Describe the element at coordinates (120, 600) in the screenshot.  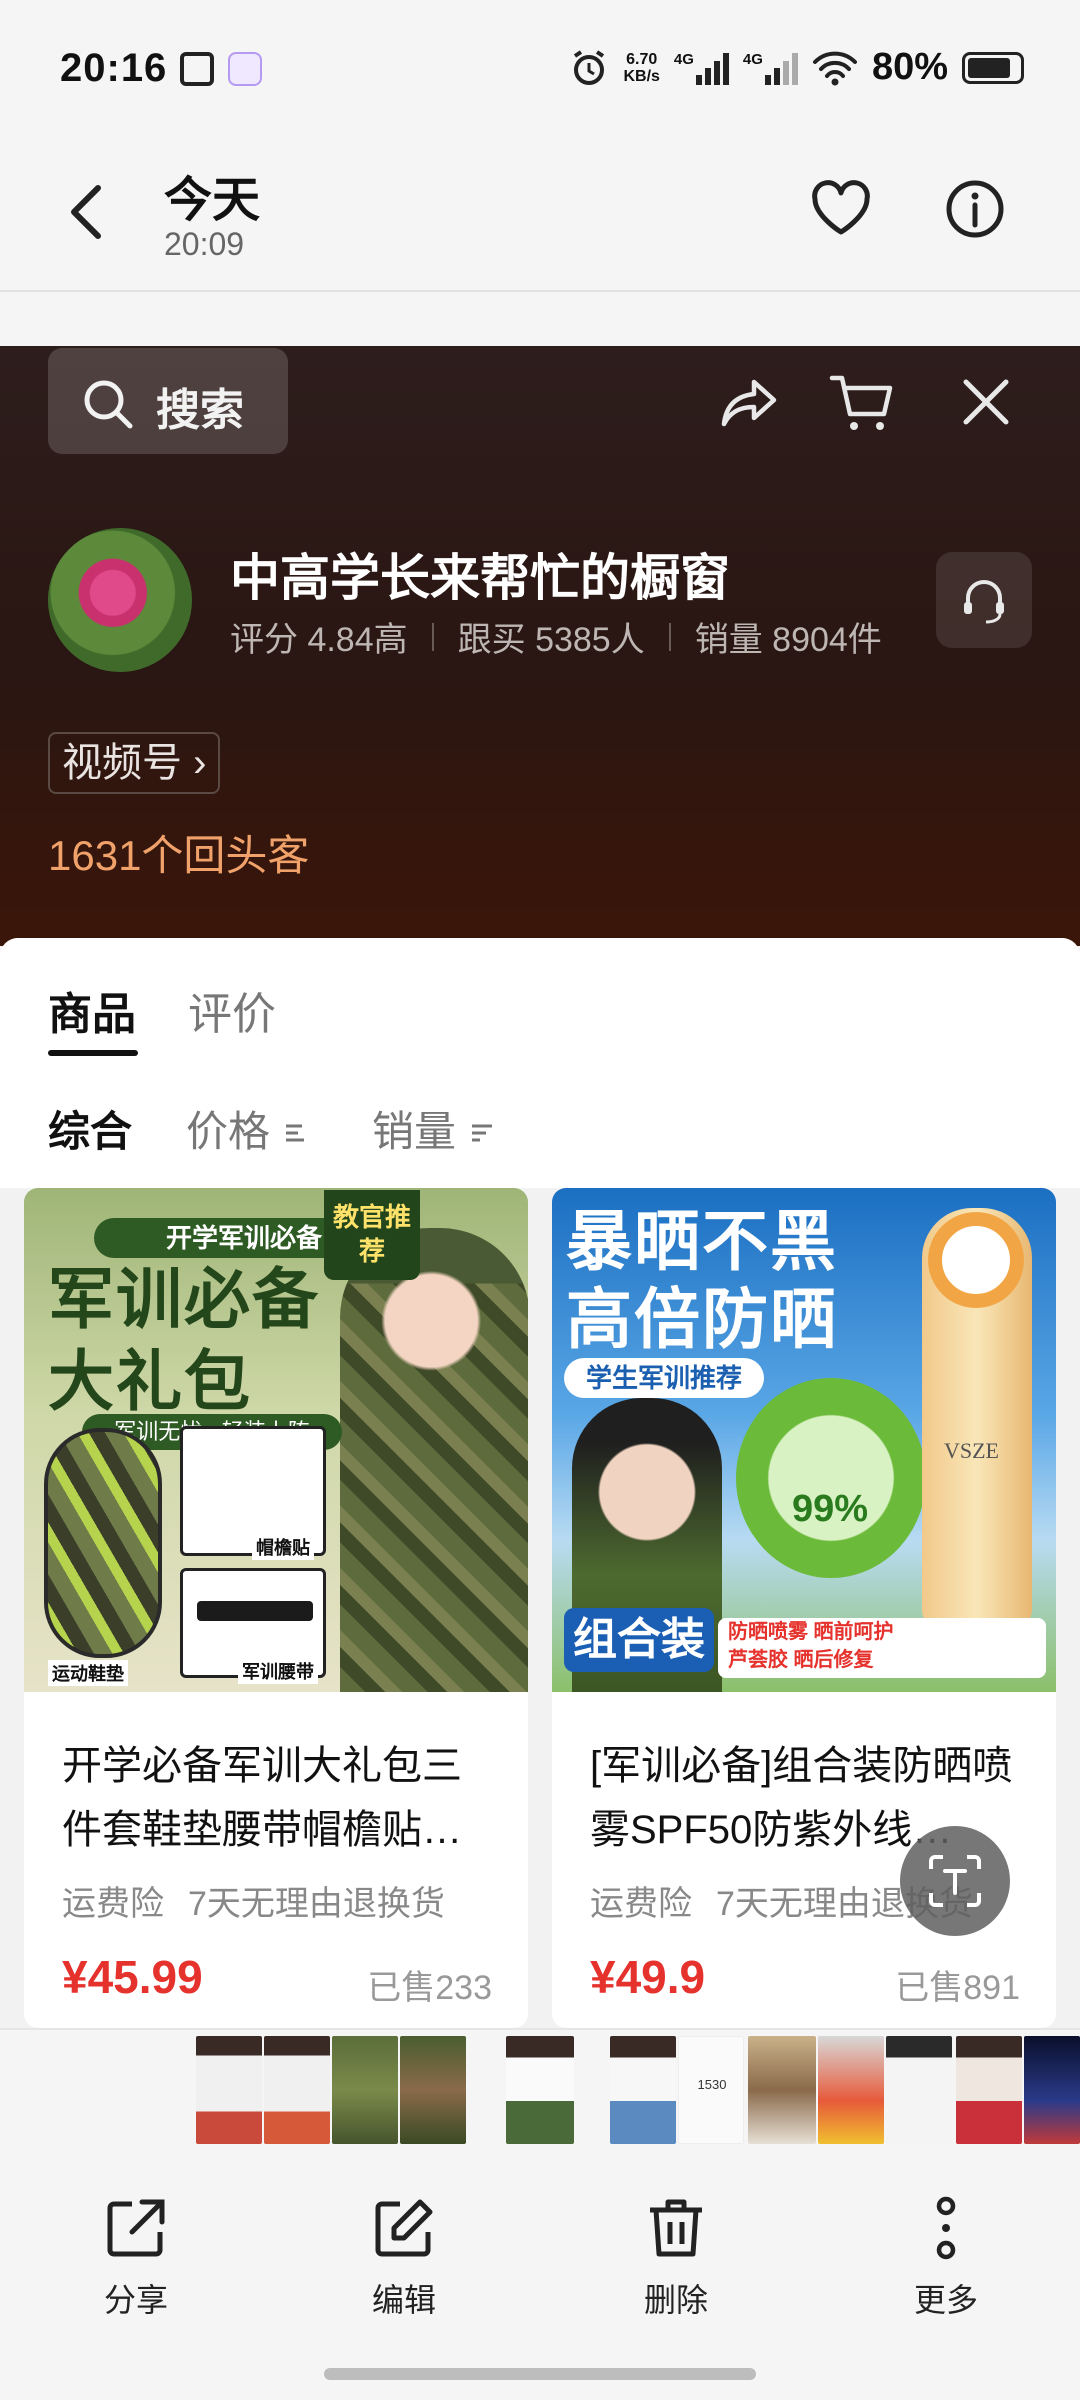
I see `store-avatar` at that location.